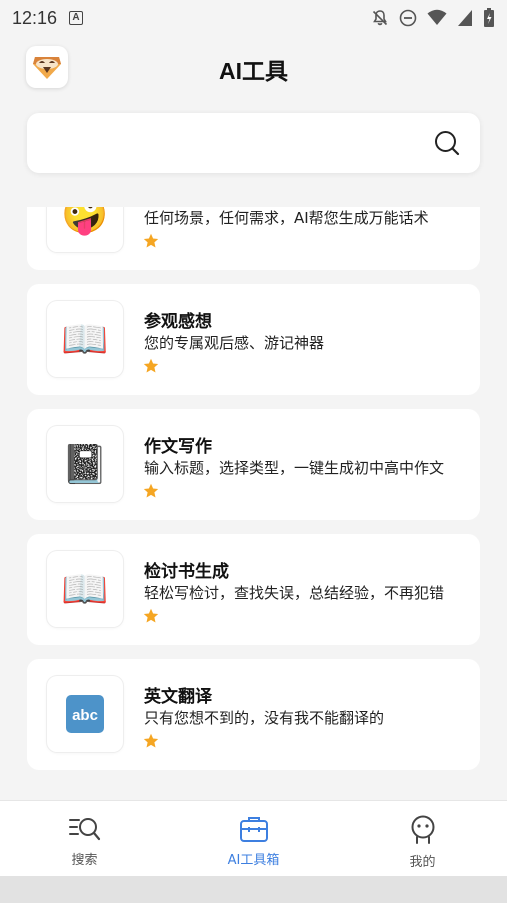 This screenshot has height=903, width=507. Describe the element at coordinates (85, 221) in the screenshot. I see `zany-face-icon: 🤪` at that location.